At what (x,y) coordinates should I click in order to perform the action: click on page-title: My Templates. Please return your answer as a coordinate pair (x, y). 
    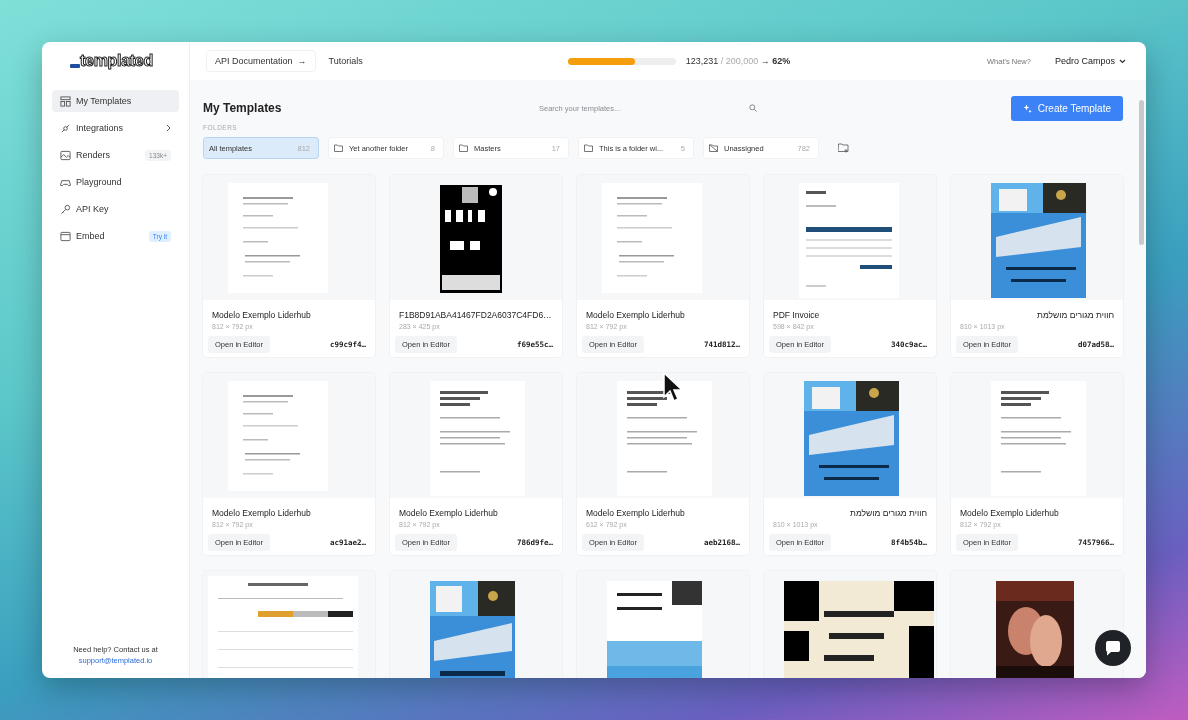
    Looking at the image, I should click on (243, 108).